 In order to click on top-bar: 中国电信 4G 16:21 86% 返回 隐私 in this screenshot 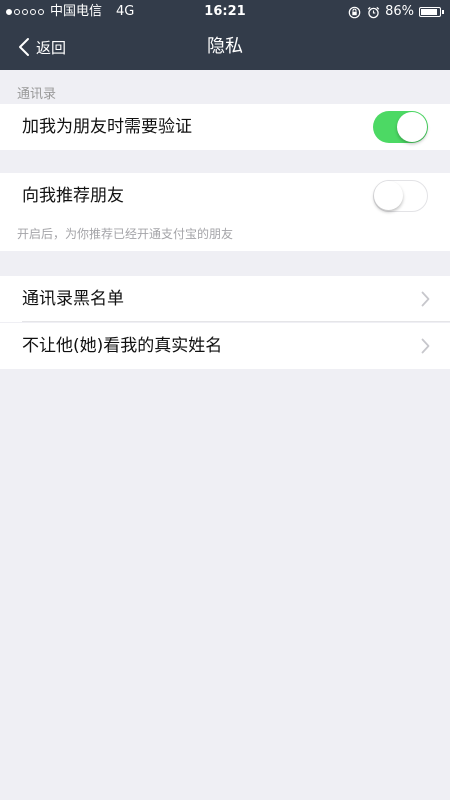, I will do `click(225, 35)`.